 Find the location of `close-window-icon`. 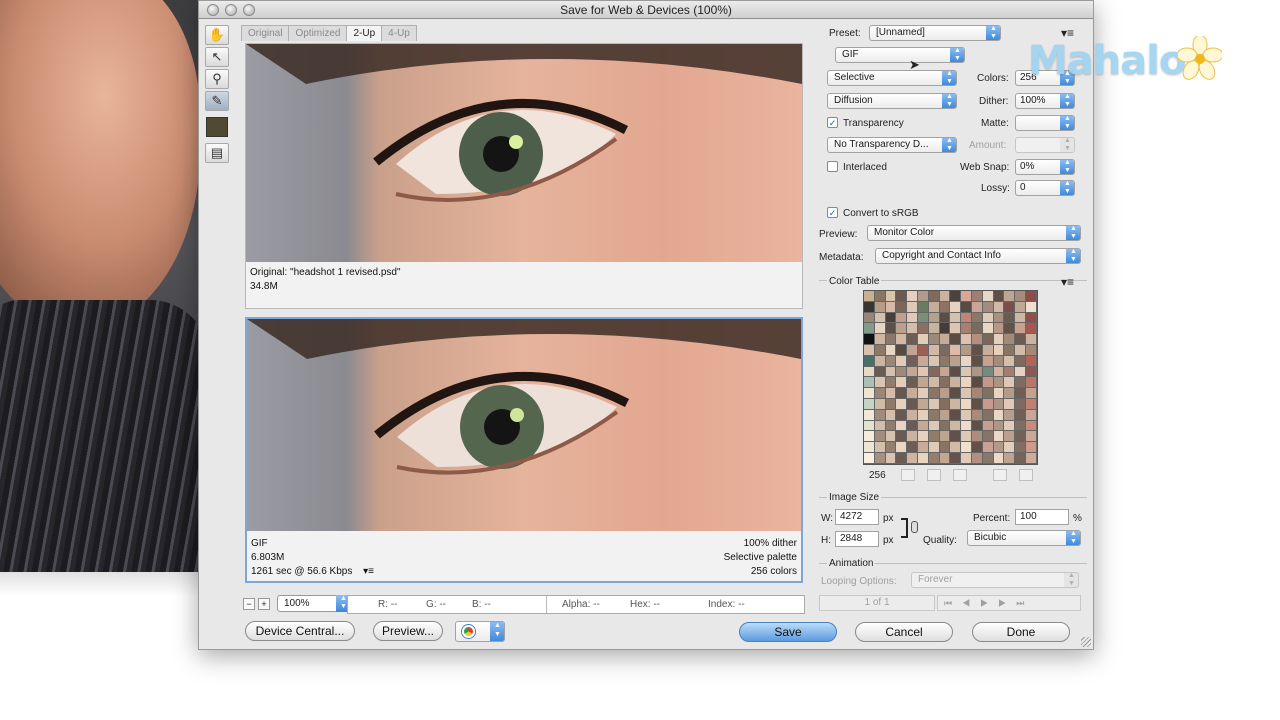

close-window-icon is located at coordinates (213, 10).